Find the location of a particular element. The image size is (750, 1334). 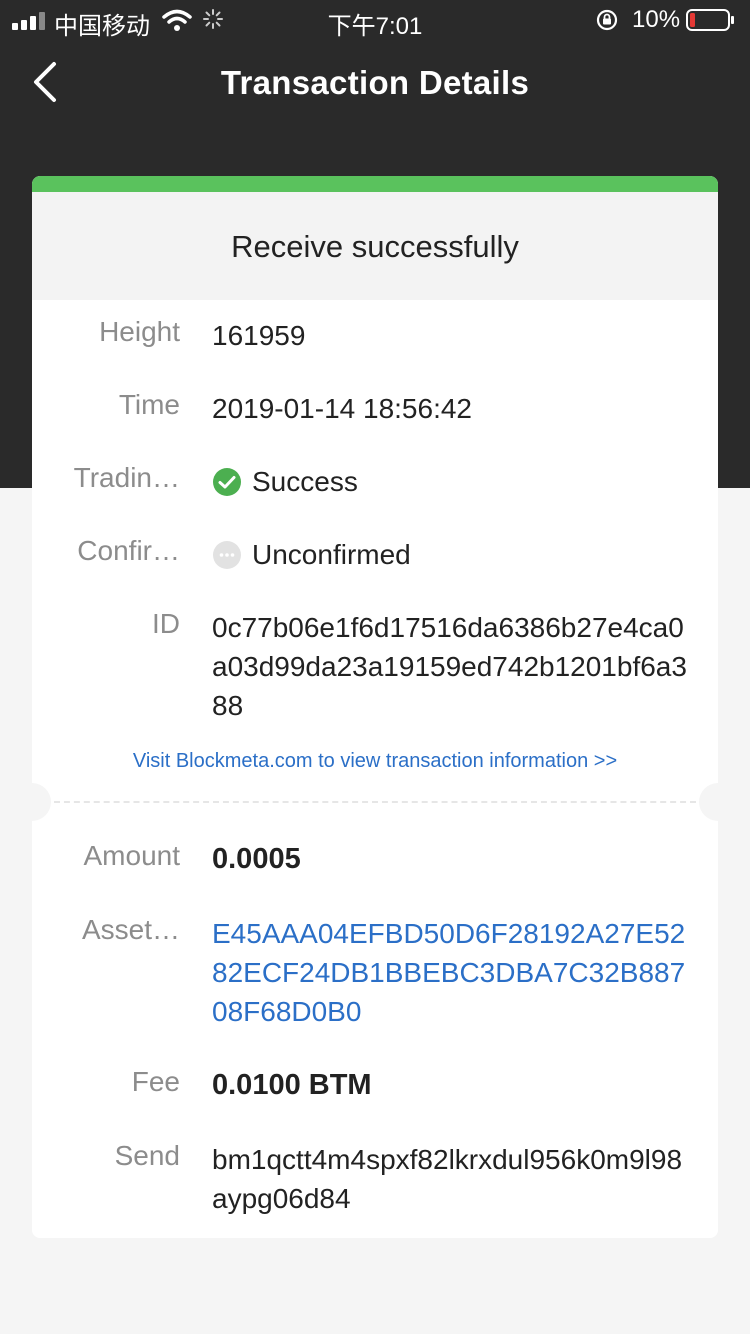

battery-percent: 10% is located at coordinates (656, 19).